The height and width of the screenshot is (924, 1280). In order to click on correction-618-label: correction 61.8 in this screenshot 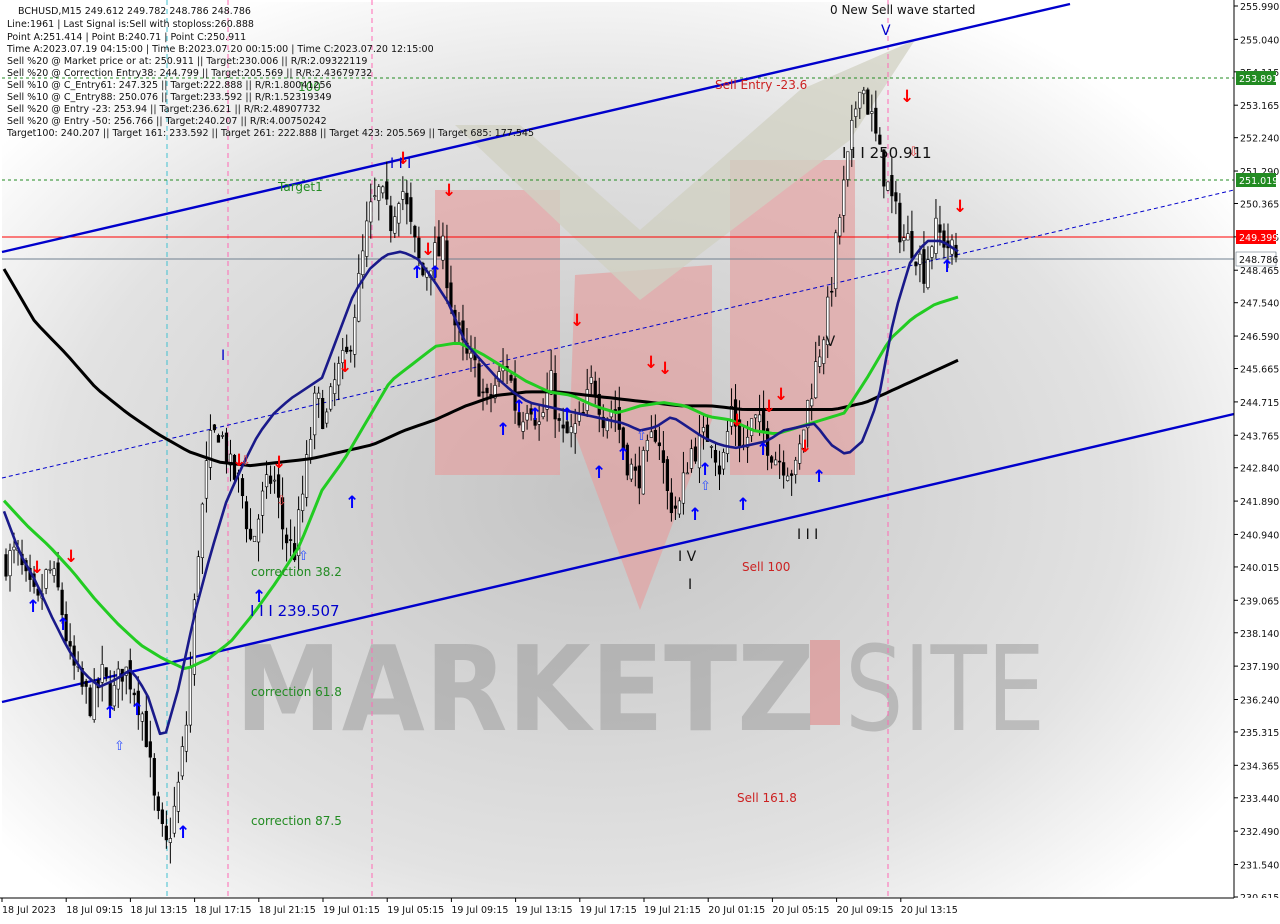, I will do `click(296, 692)`.